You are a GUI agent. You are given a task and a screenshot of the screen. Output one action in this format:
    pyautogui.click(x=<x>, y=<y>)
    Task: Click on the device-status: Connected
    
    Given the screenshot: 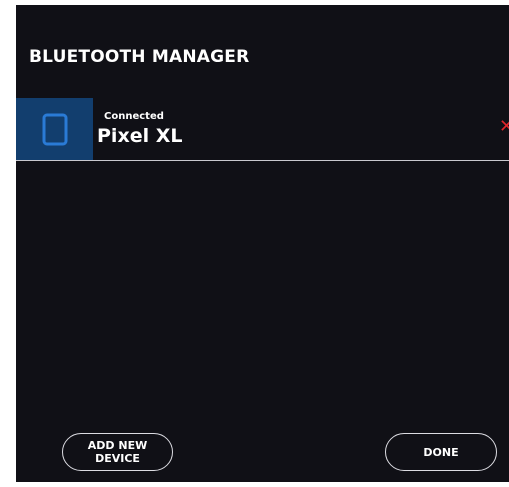 What is the action you would take?
    pyautogui.click(x=134, y=116)
    